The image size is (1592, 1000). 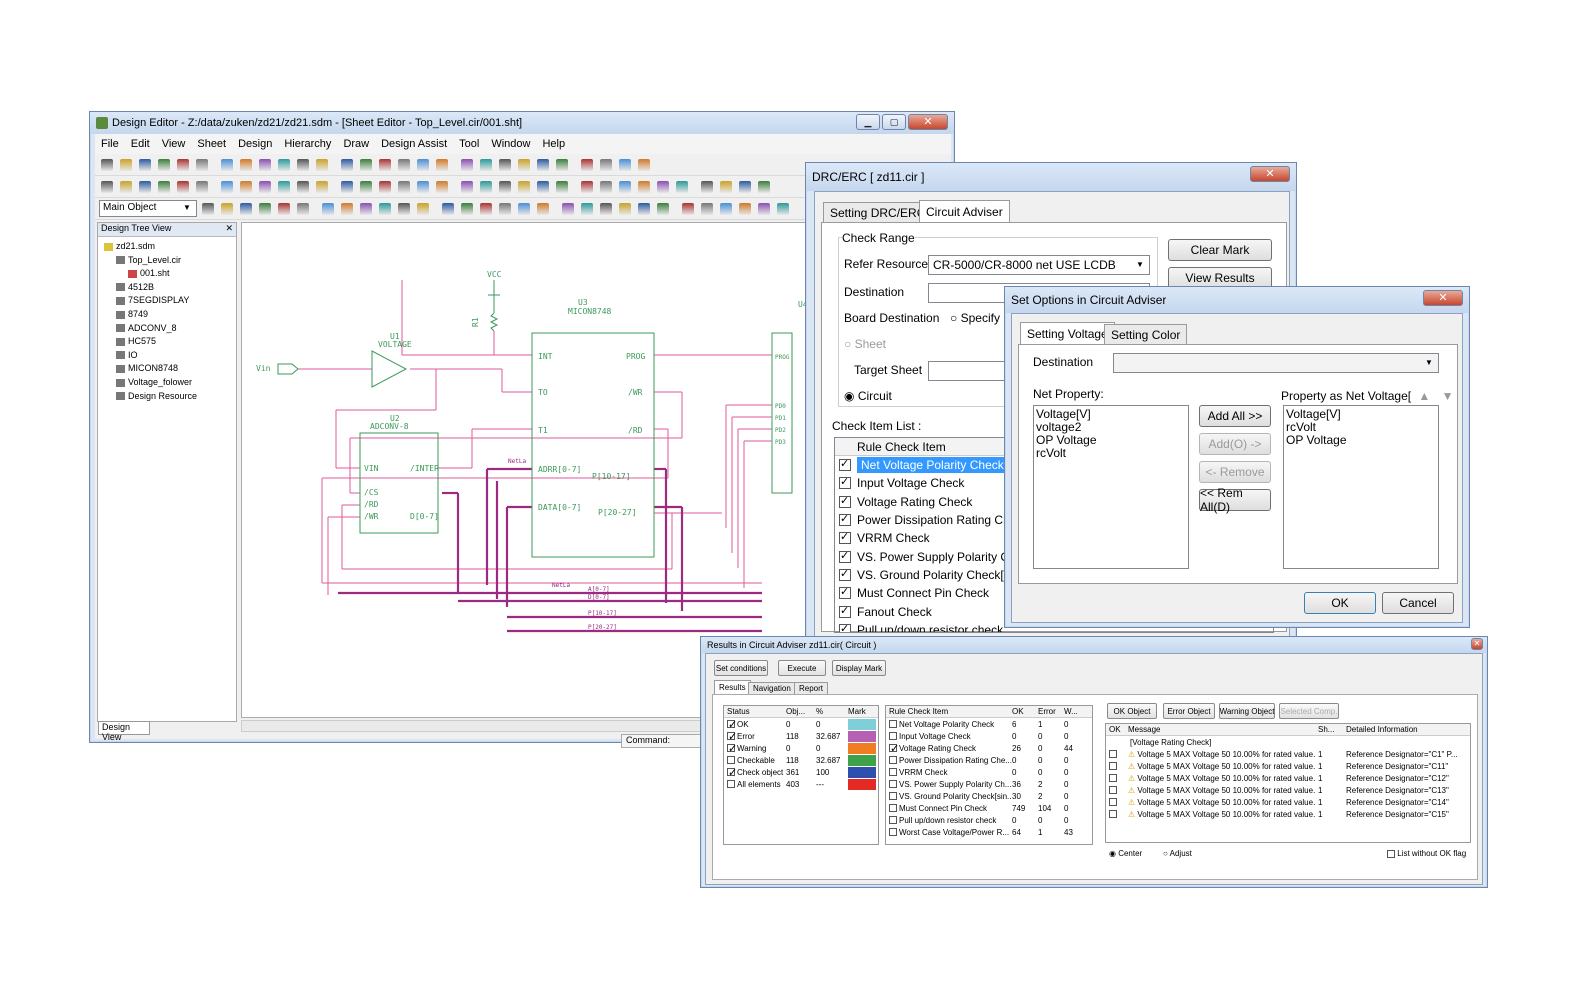 What do you see at coordinates (1448, 396) in the screenshot?
I see `arrow-down-icon: ▼` at bounding box center [1448, 396].